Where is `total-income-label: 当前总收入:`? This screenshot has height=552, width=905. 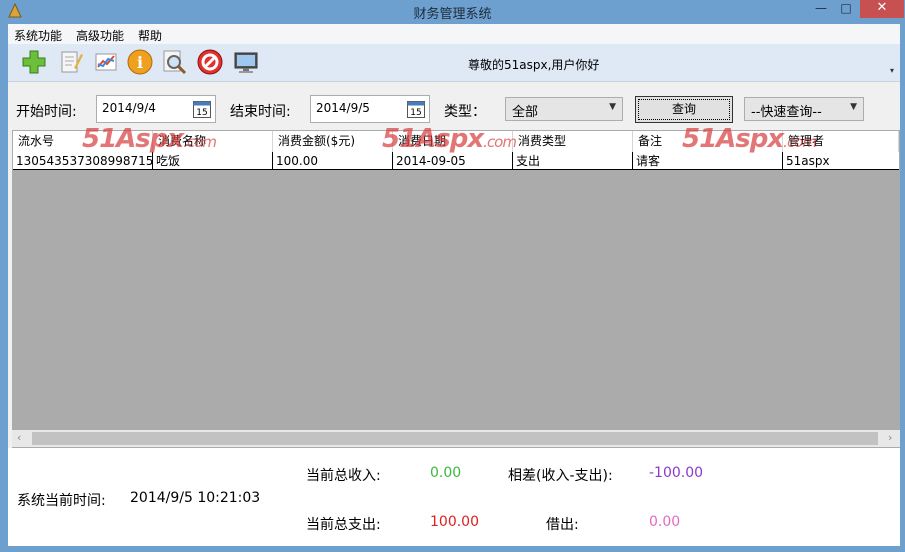 total-income-label: 当前总收入: is located at coordinates (343, 476).